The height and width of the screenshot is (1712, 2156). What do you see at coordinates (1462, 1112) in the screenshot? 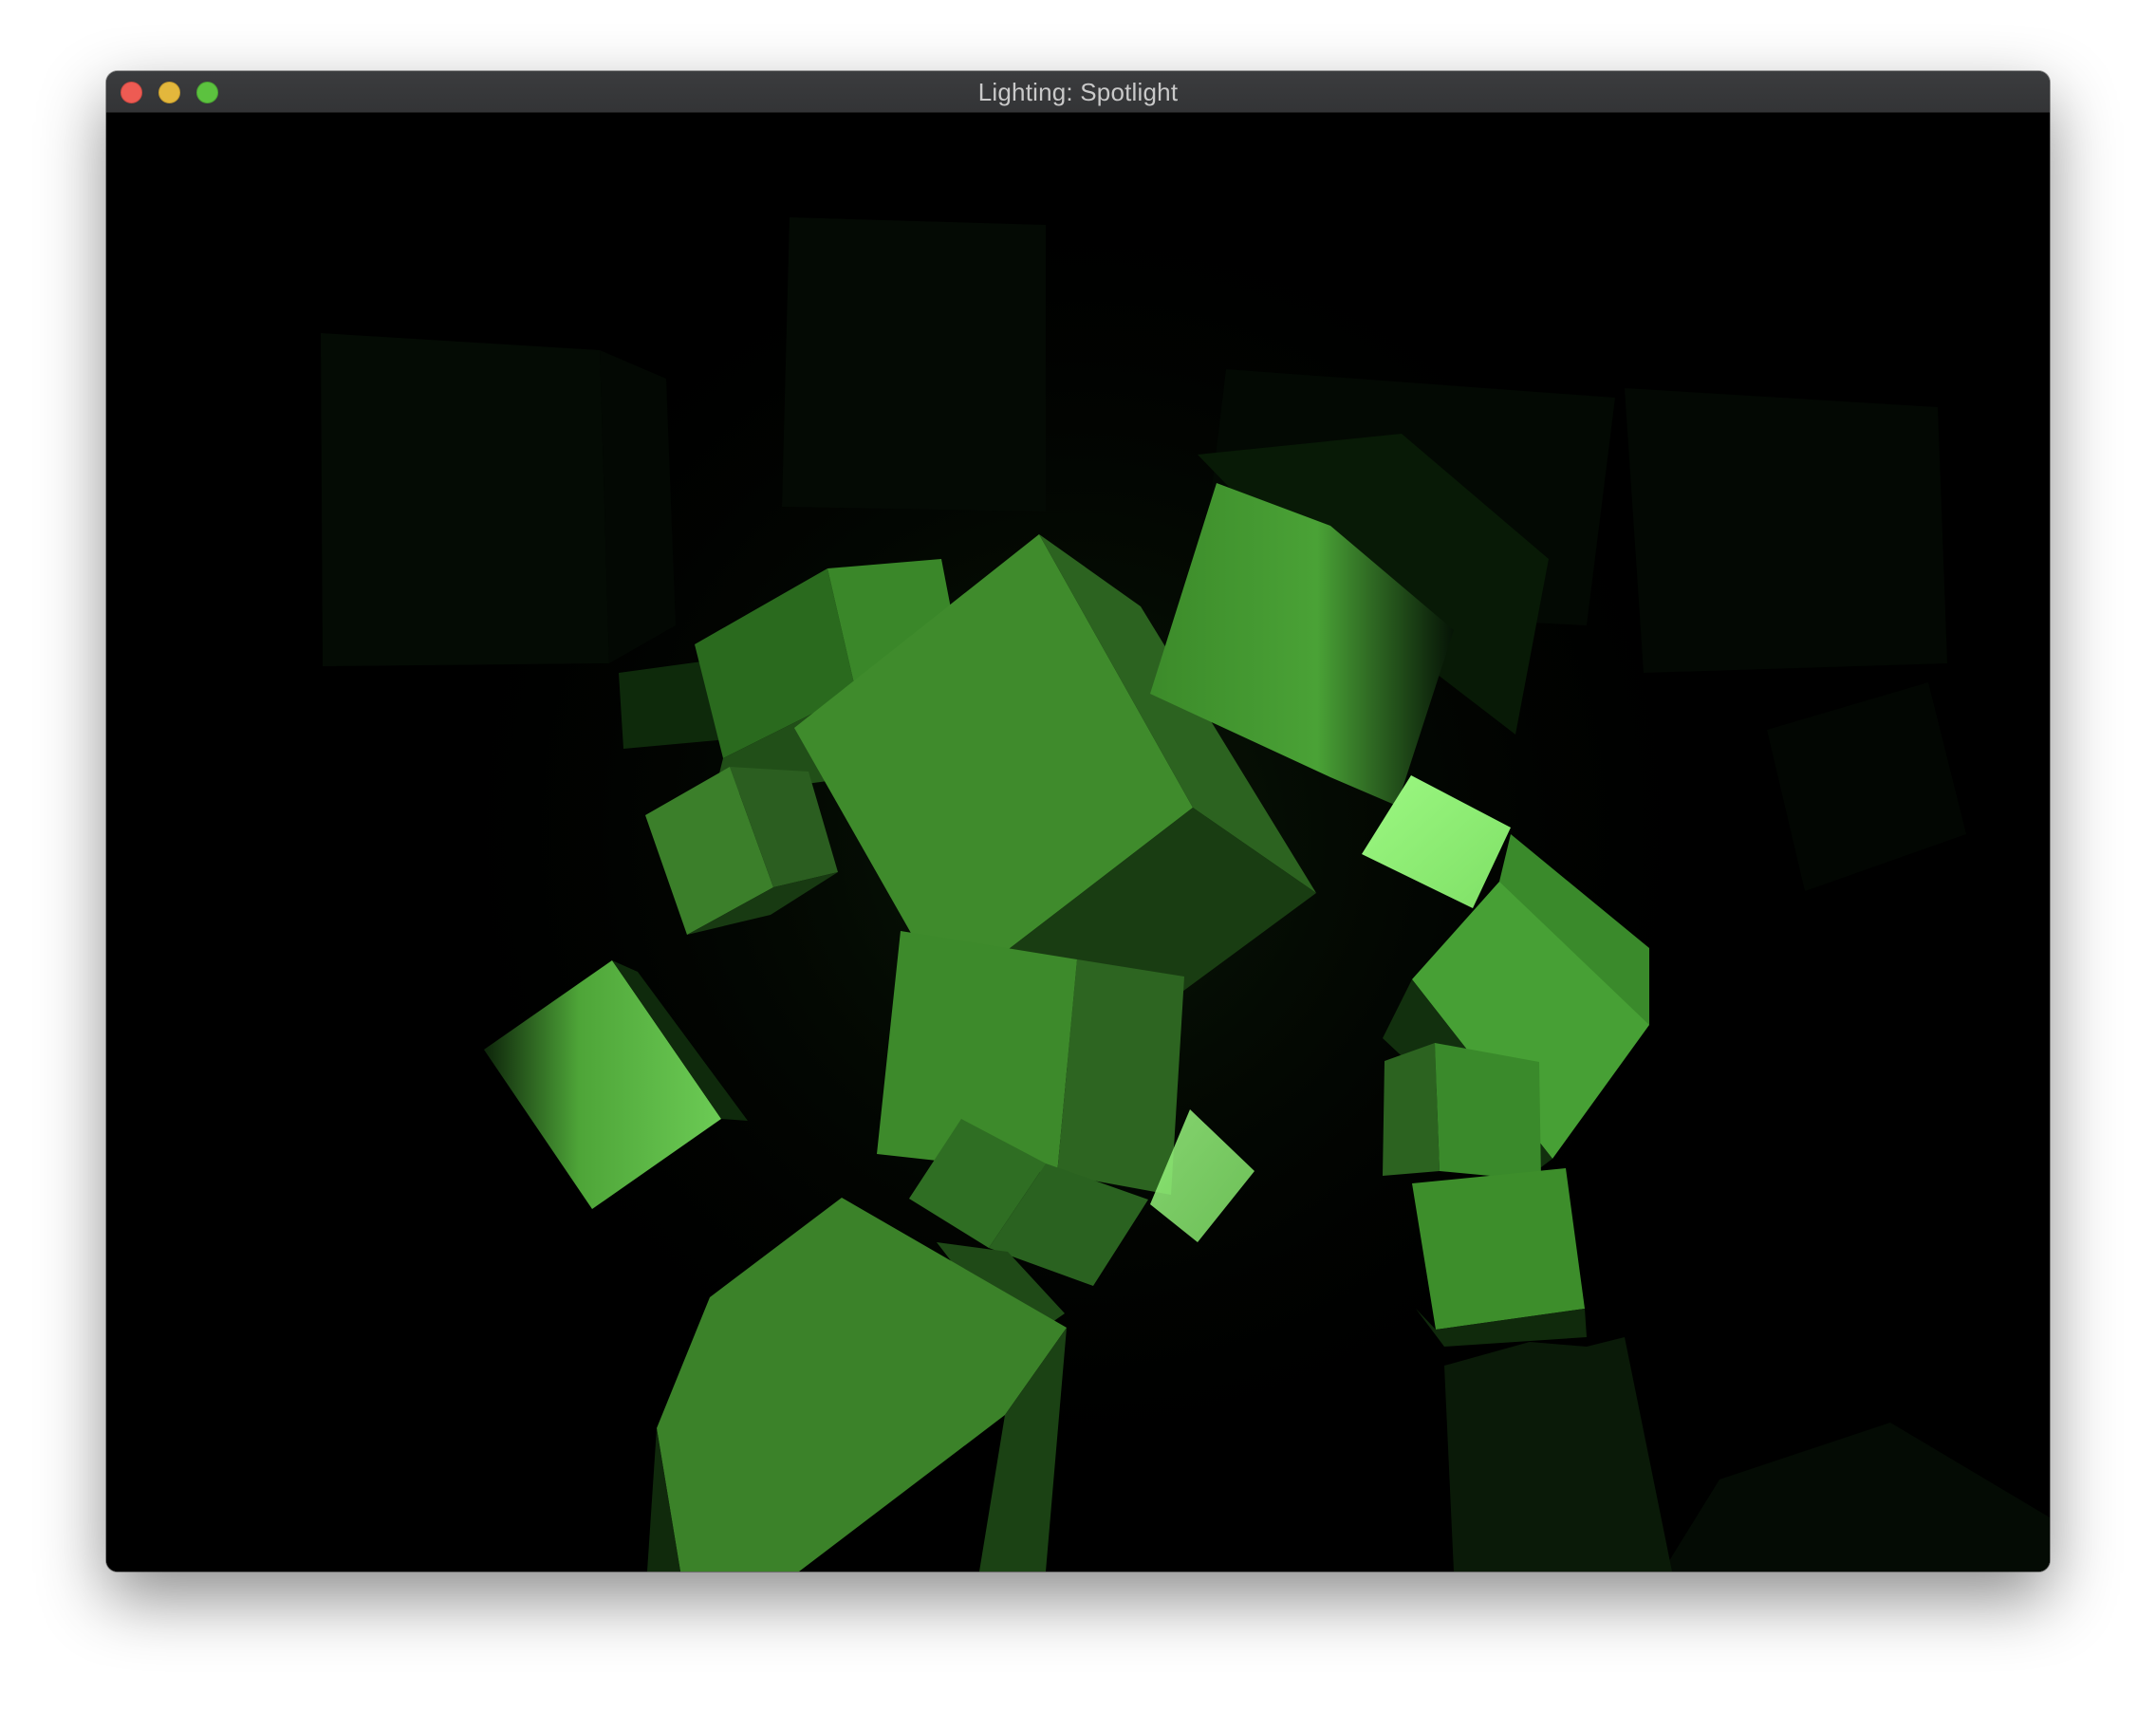
I see `cube-right-small` at bounding box center [1462, 1112].